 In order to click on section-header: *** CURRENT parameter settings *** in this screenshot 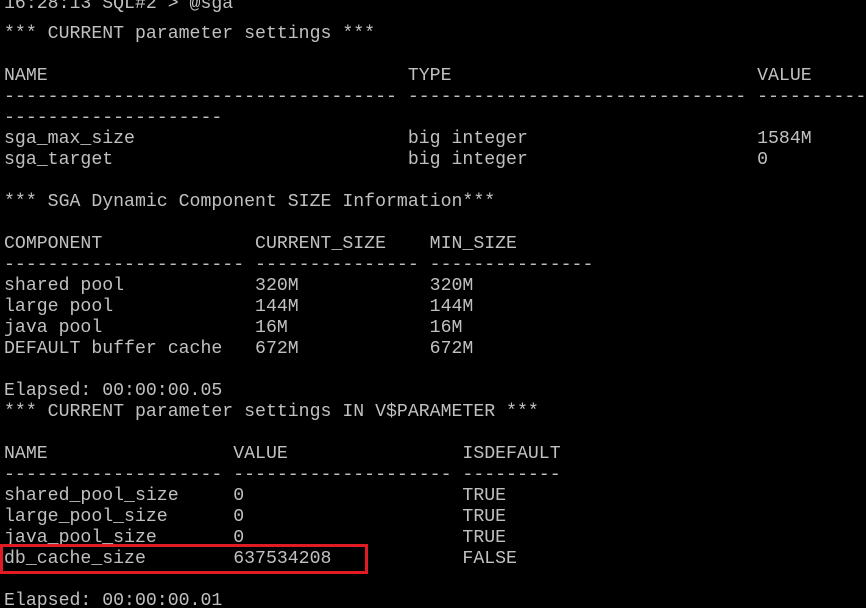, I will do `click(190, 34)`.